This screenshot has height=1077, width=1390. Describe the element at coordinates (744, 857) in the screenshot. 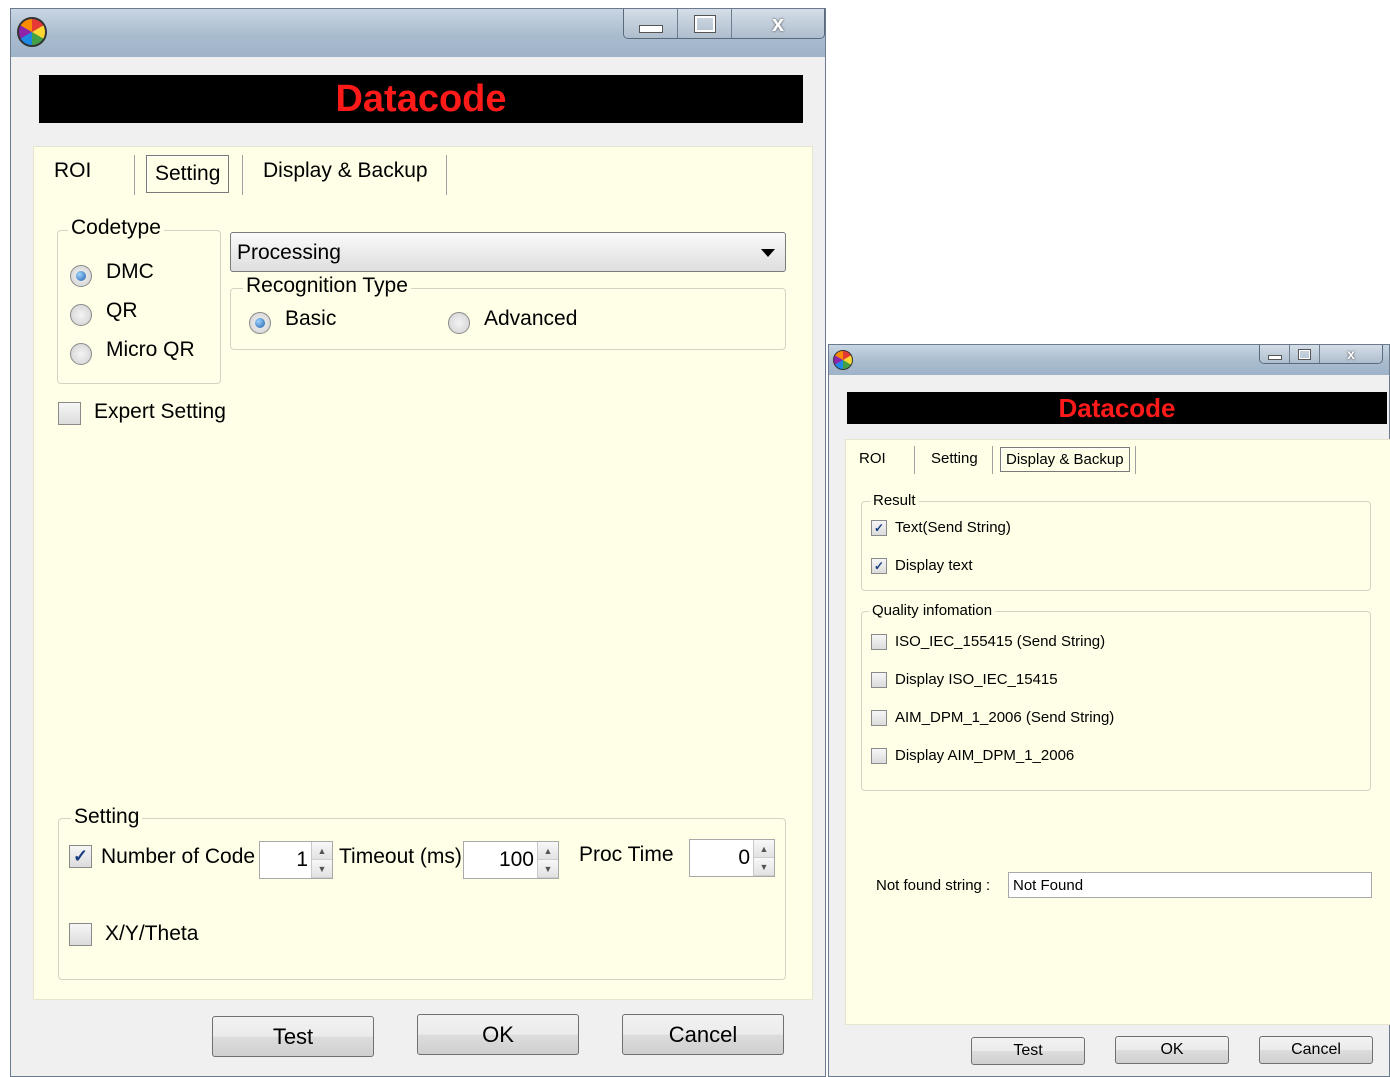

I see `proc-time-value: 0` at that location.